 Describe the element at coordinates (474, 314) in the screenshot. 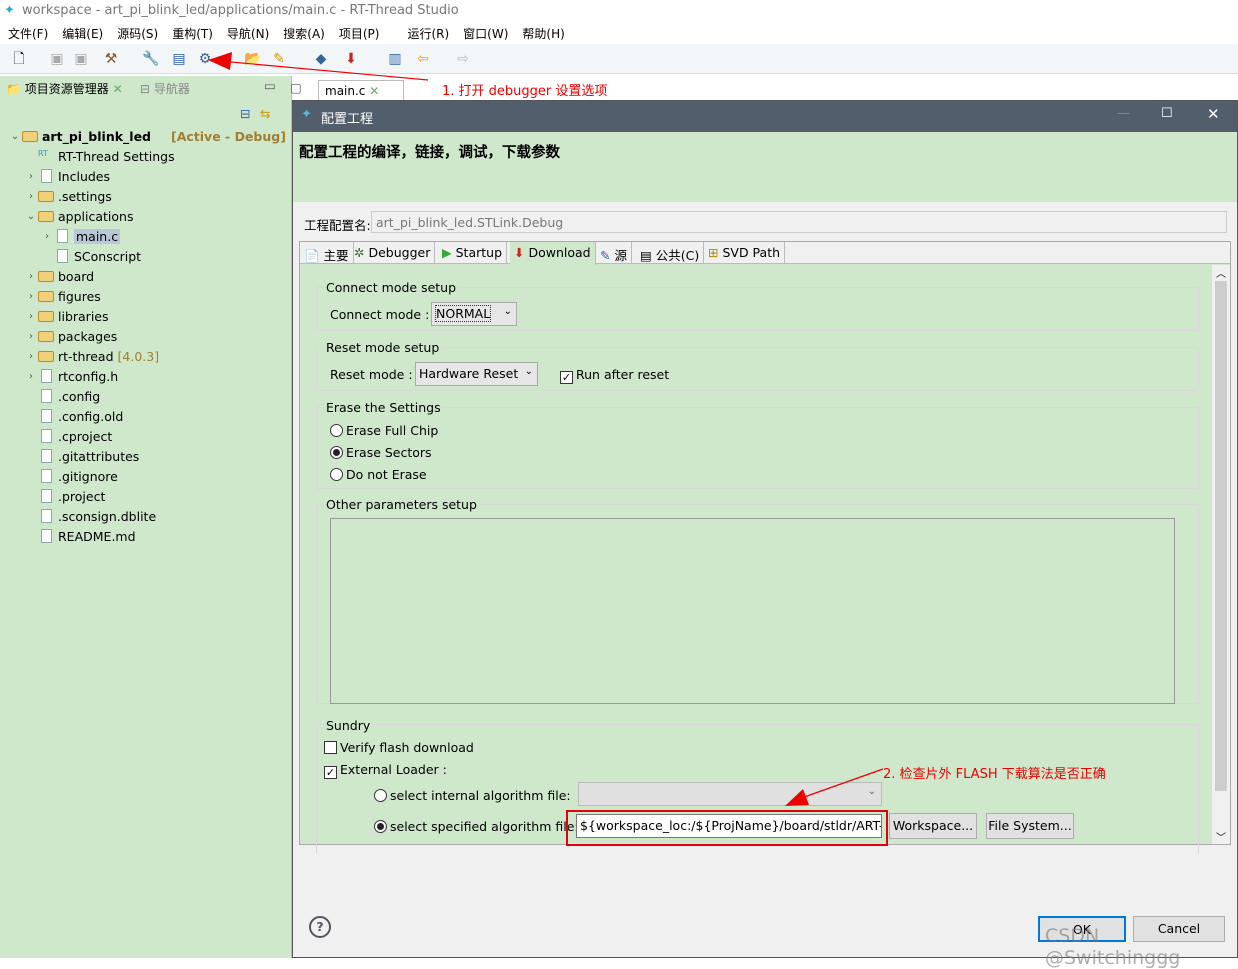

I see `connect-mode-select: NORMAL ⌄` at that location.